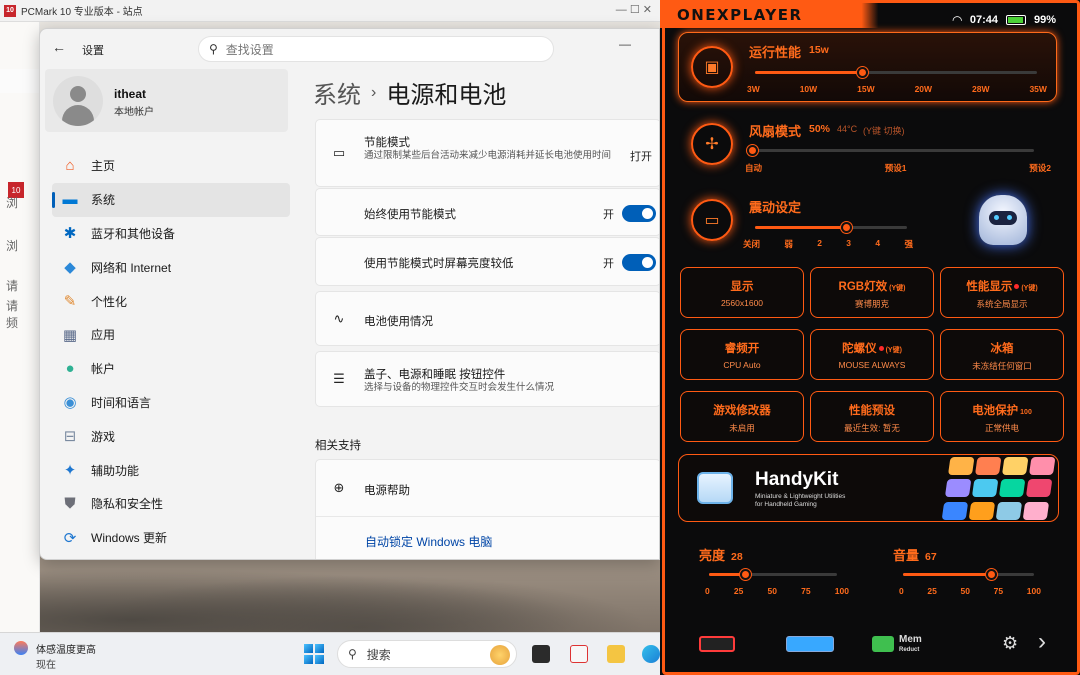 The height and width of the screenshot is (675, 1080). Describe the element at coordinates (1002, 354) in the screenshot. I see `quick-tile: 冰箱 未冻结任何窗口` at that location.